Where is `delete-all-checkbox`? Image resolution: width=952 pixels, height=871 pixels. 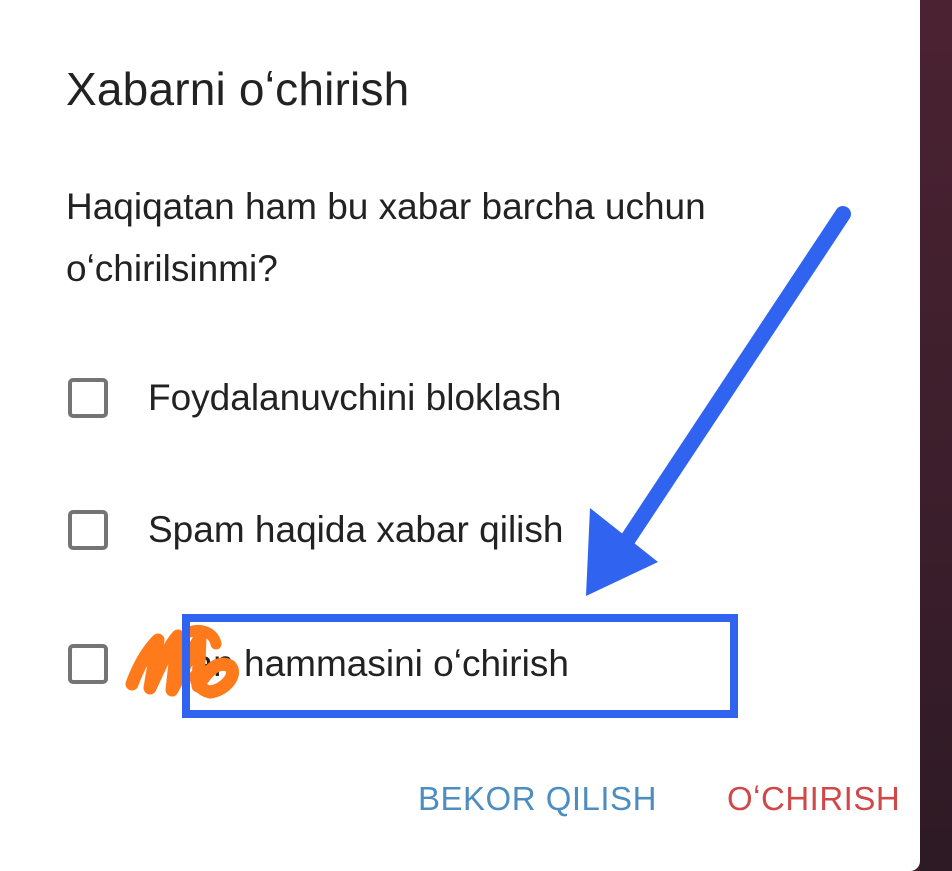
delete-all-checkbox is located at coordinates (88, 664).